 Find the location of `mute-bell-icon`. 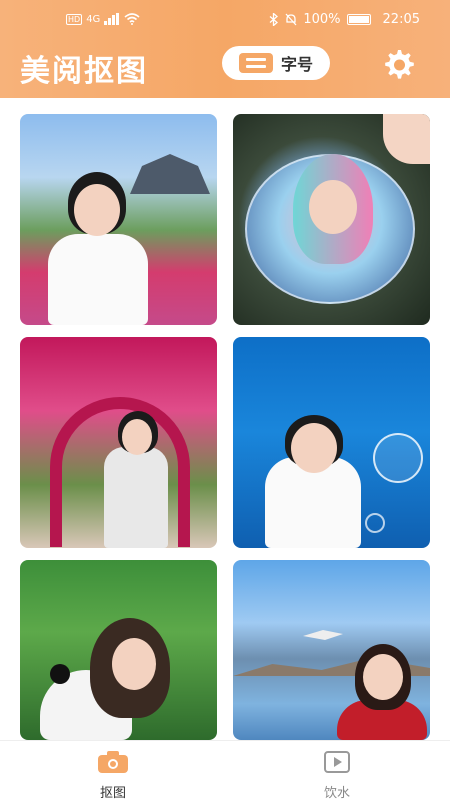

mute-bell-icon is located at coordinates (291, 19).